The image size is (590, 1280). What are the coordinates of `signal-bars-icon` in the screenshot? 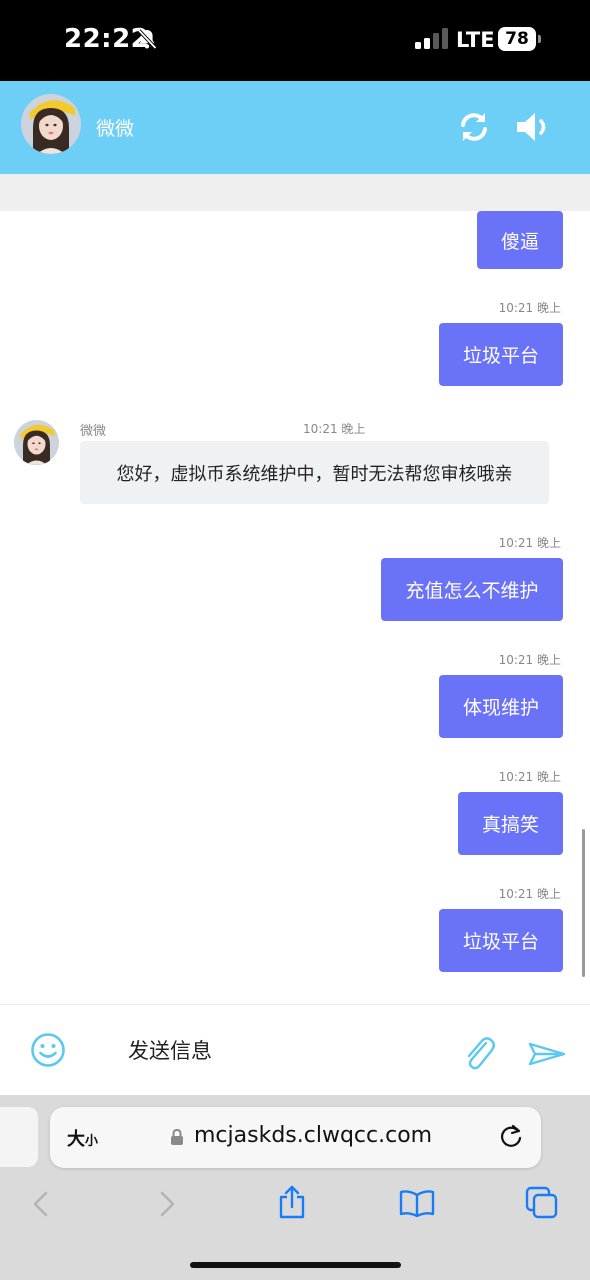 It's located at (431, 38).